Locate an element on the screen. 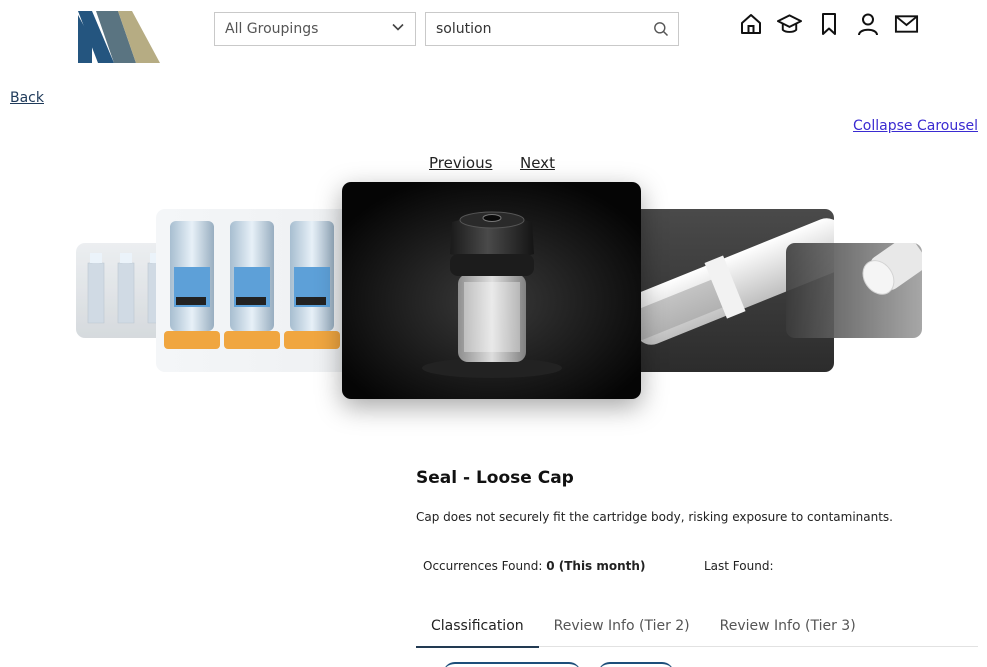  brand-logo is located at coordinates (119, 37).